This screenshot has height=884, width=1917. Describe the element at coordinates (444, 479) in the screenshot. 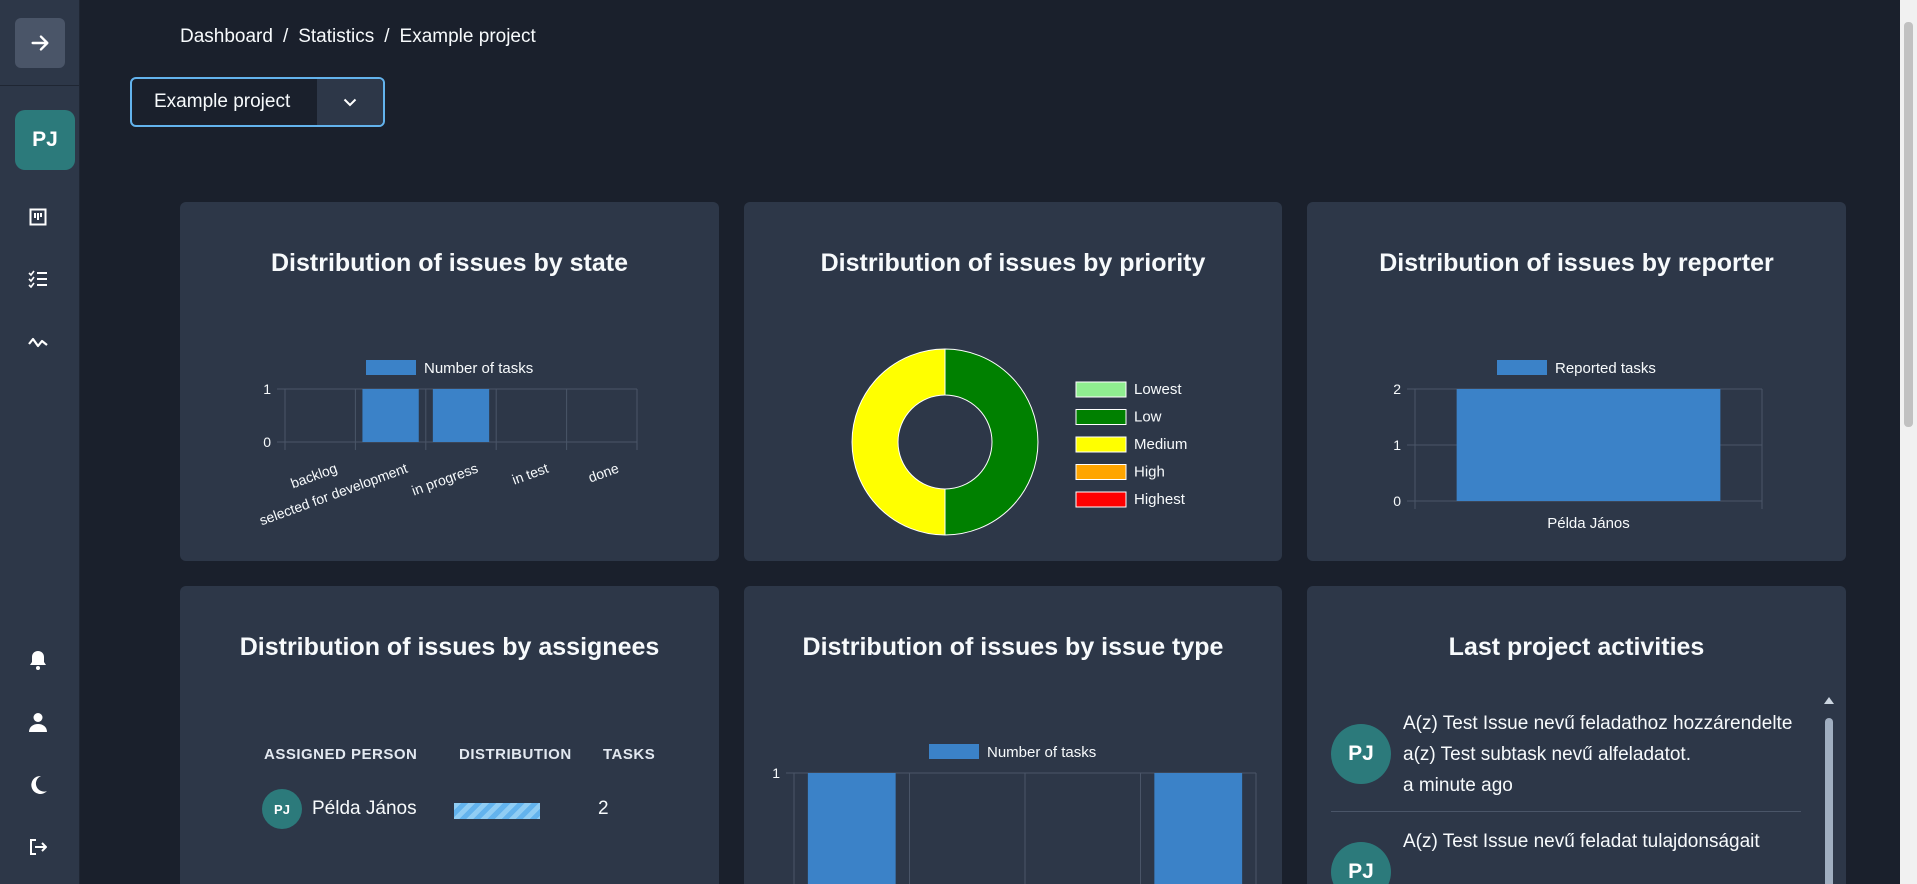

I see `tick-label-x: in progress` at that location.